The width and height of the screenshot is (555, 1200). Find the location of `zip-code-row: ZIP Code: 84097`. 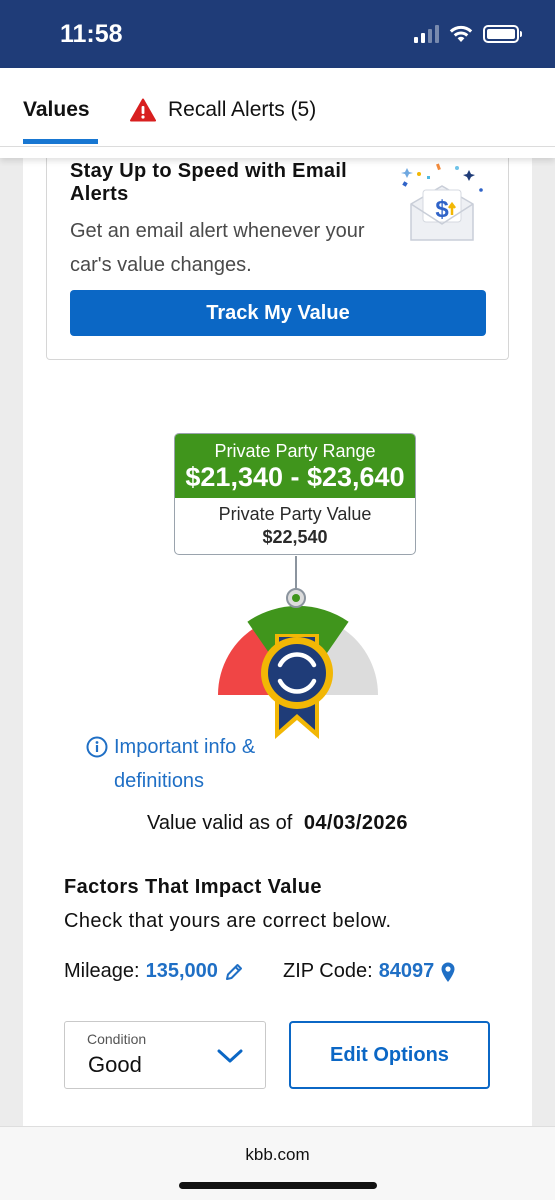

zip-code-row: ZIP Code: 84097 is located at coordinates (369, 971).